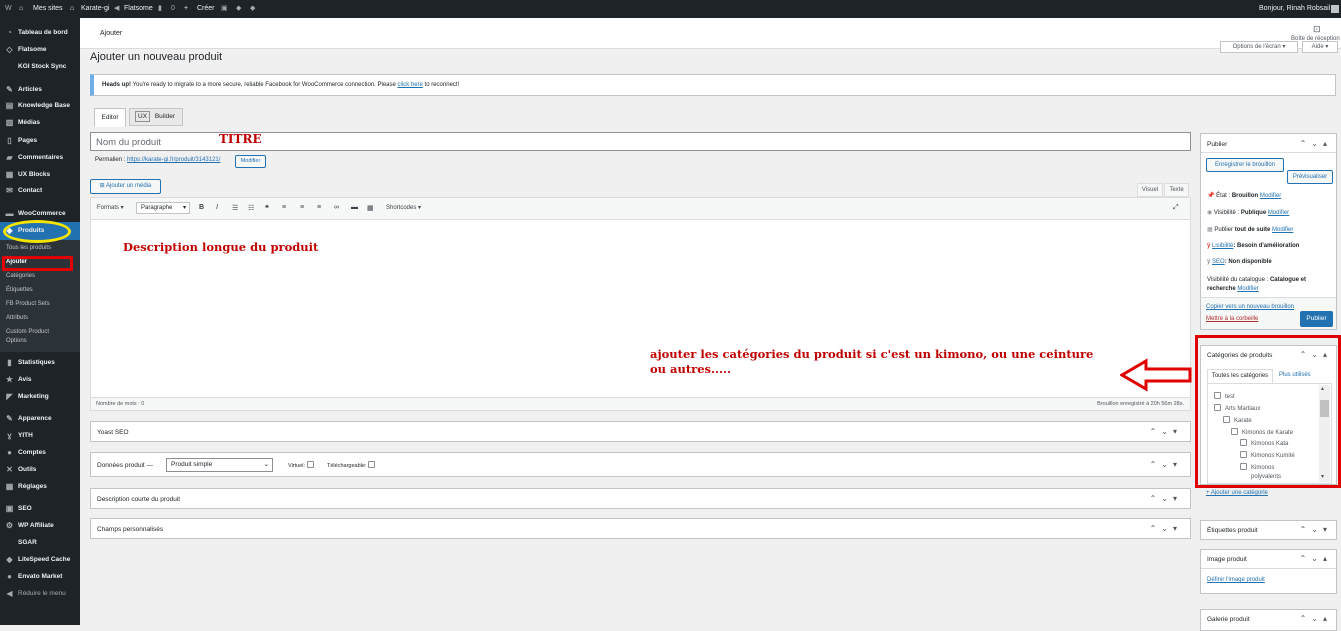 Image resolution: width=1341 pixels, height=631 pixels. Describe the element at coordinates (27, 332) in the screenshot. I see `submenu-custom-product: Custom Product` at that location.